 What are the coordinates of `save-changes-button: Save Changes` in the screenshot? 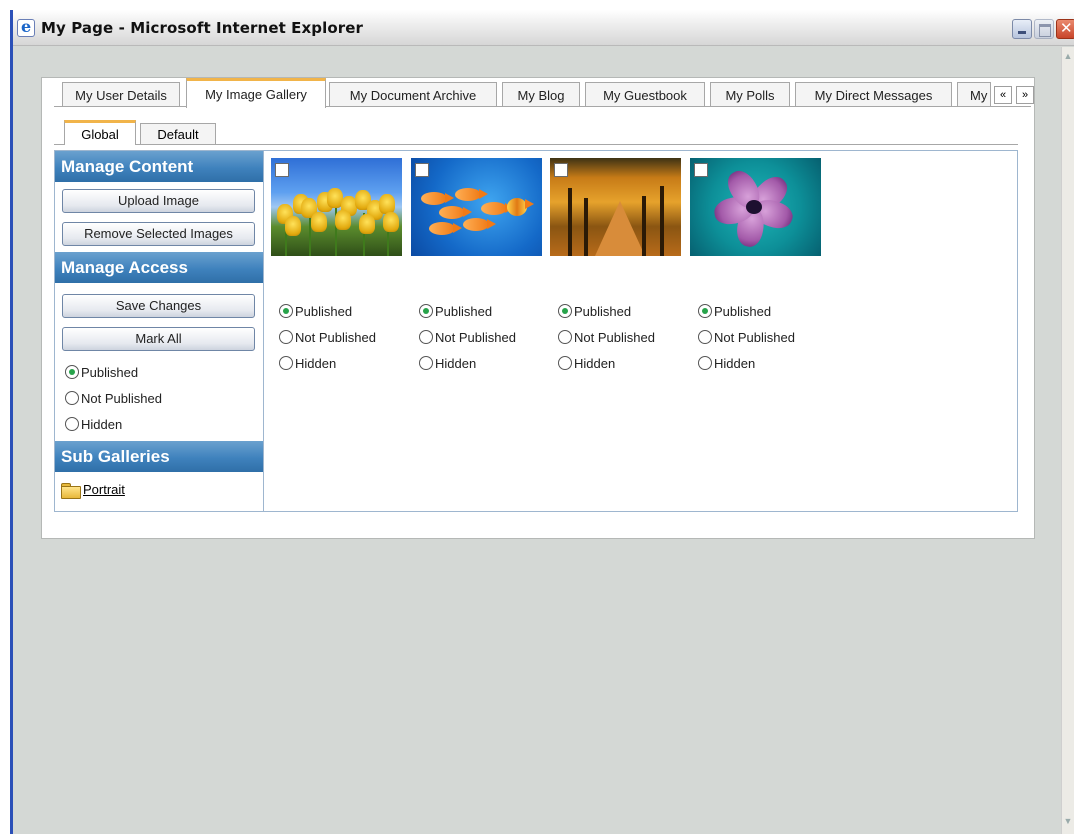 It's located at (158, 306).